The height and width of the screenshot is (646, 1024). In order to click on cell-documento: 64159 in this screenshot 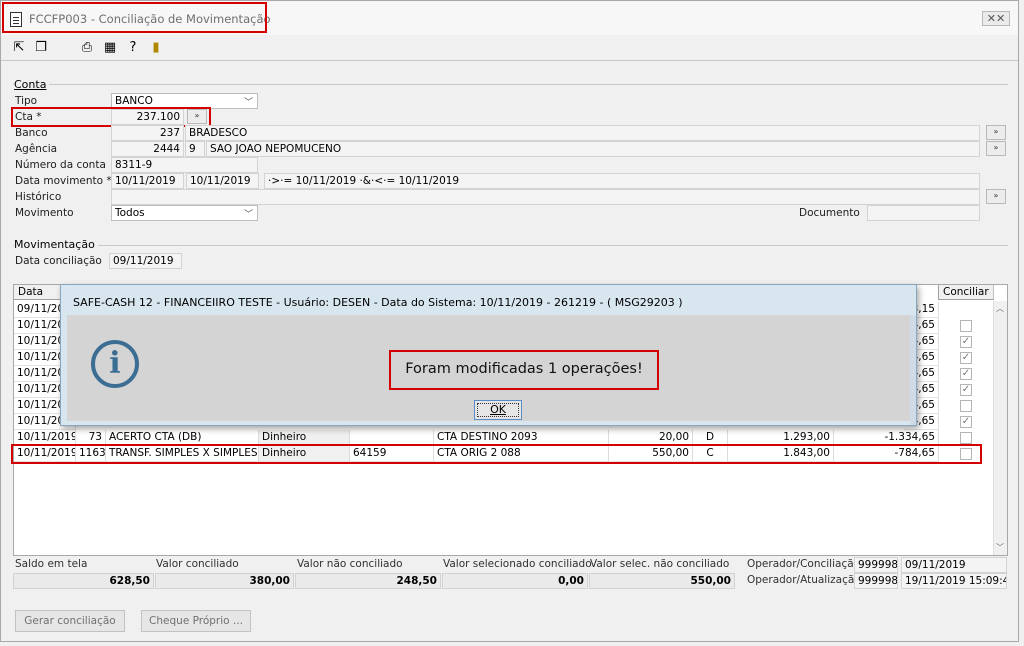, I will do `click(392, 454)`.